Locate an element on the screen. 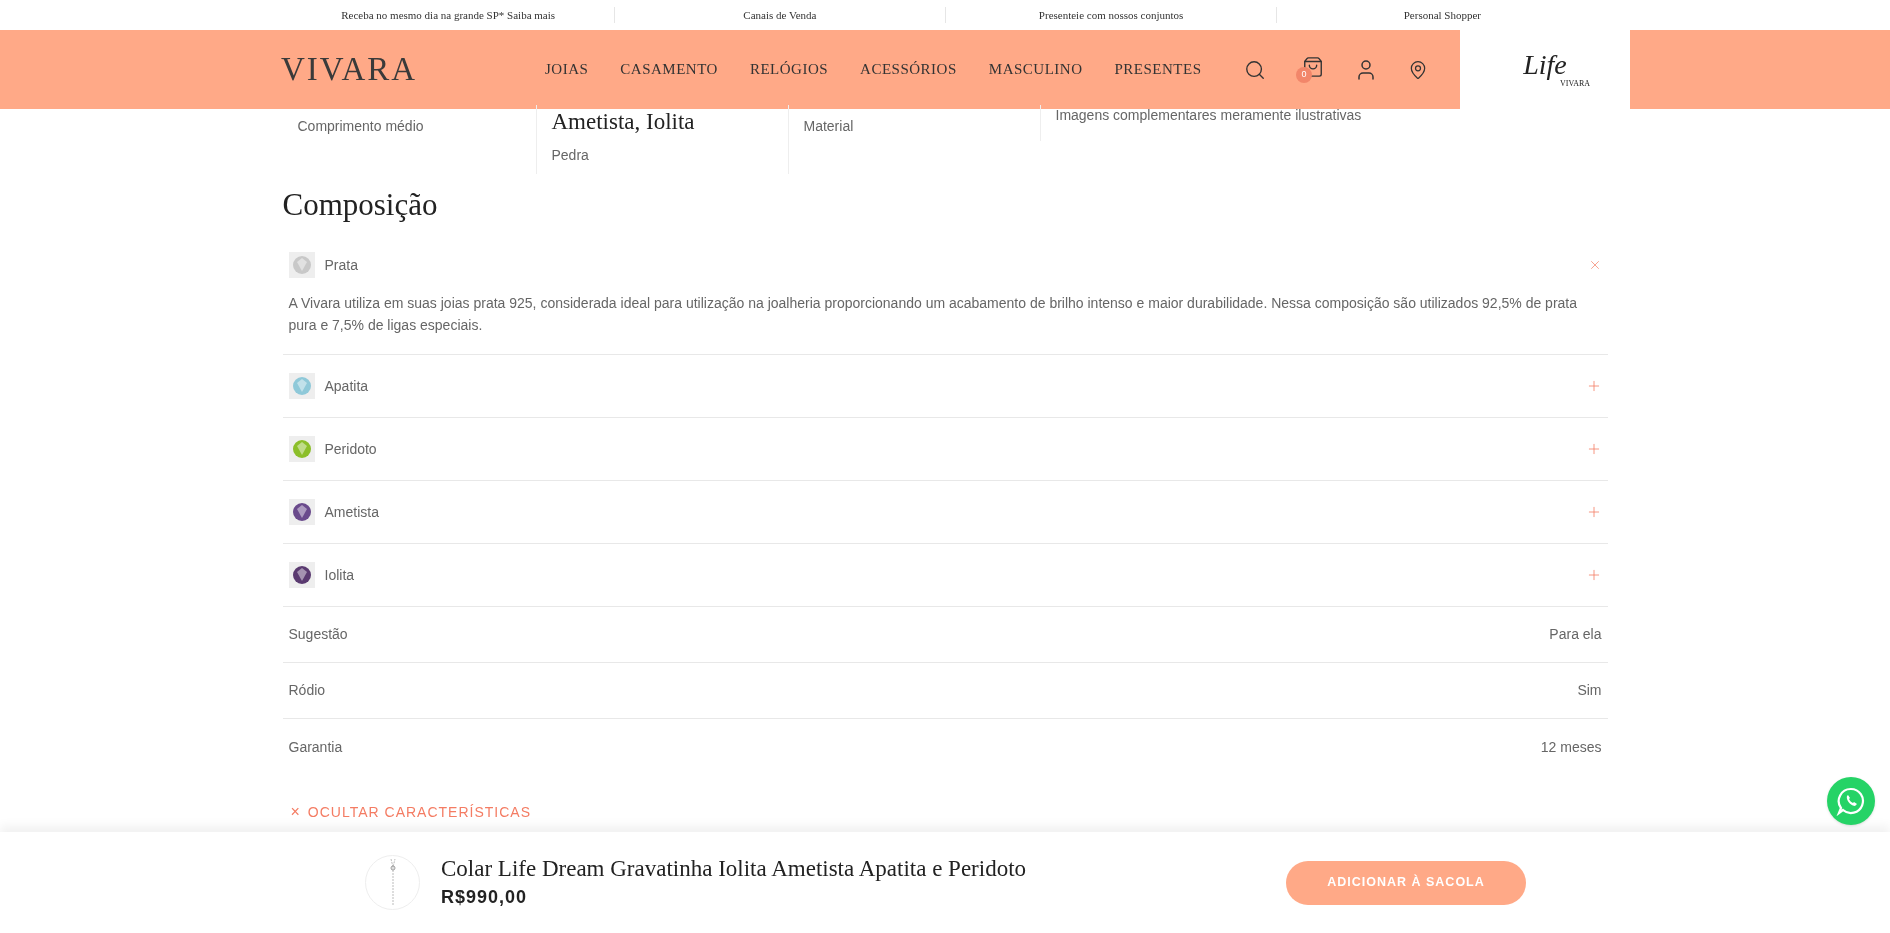 This screenshot has height=933, width=1890. close-icon: × is located at coordinates (295, 812).